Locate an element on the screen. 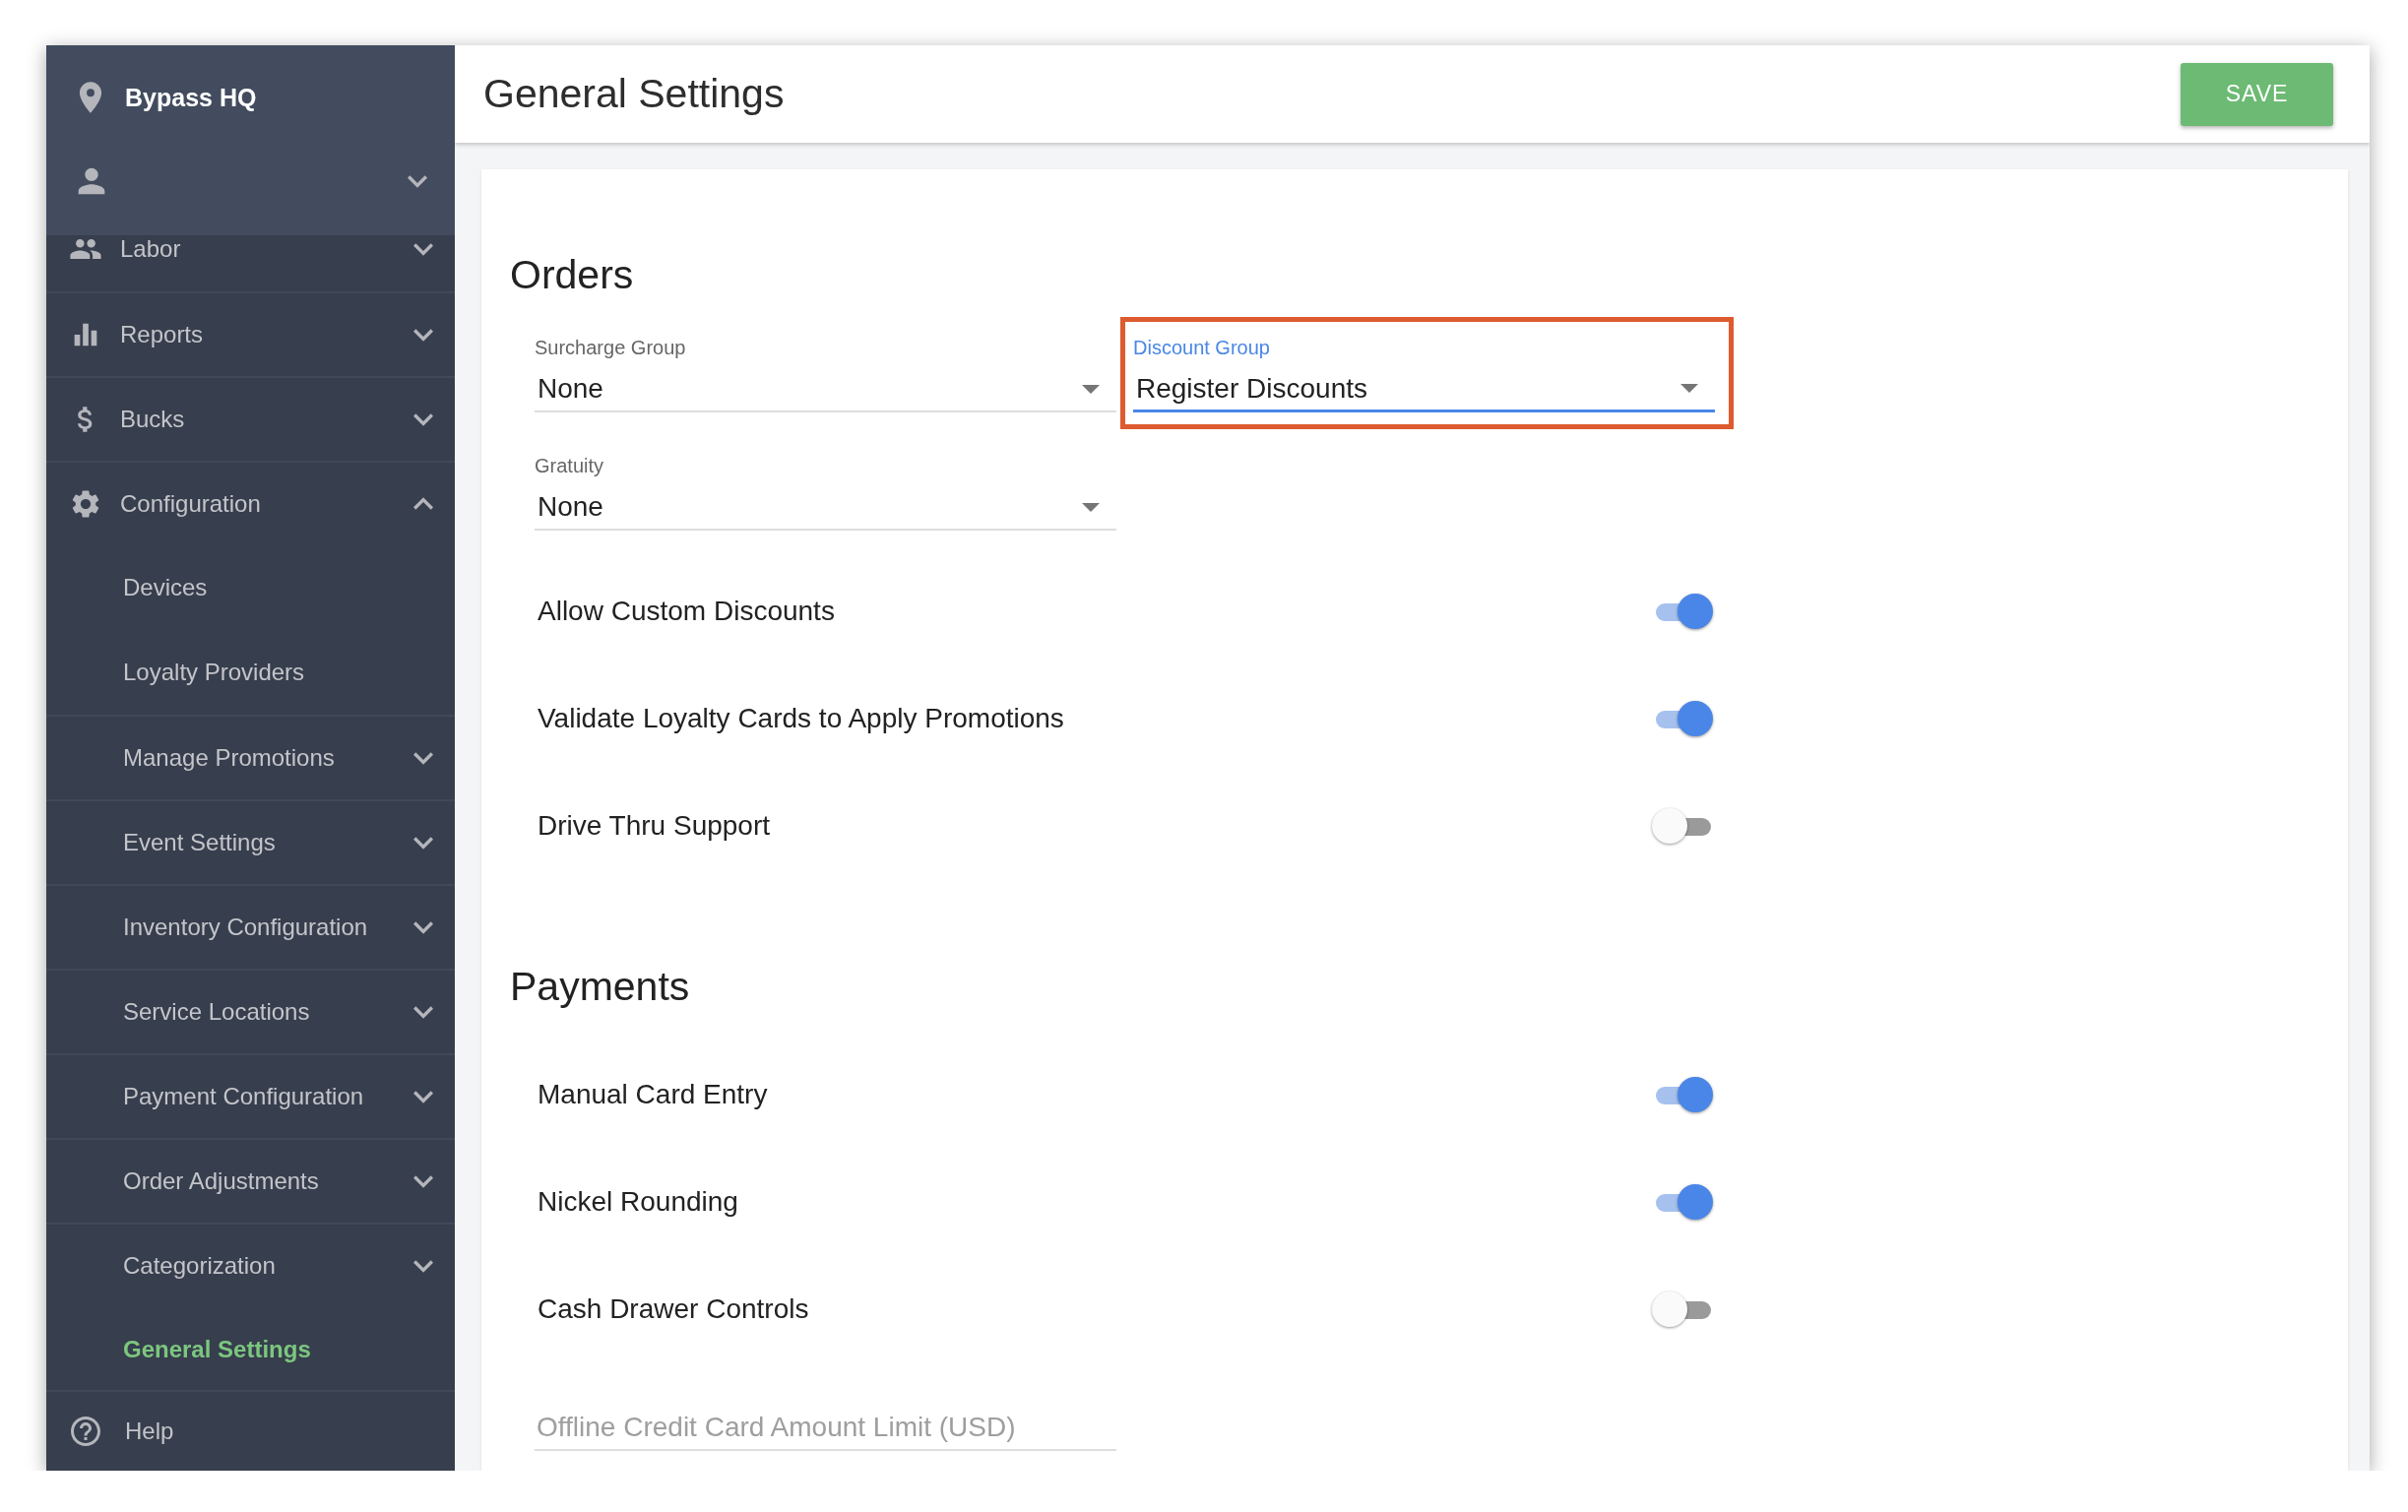 The height and width of the screenshot is (1512, 2408). toggle-label: Drive Thru Support is located at coordinates (654, 825).